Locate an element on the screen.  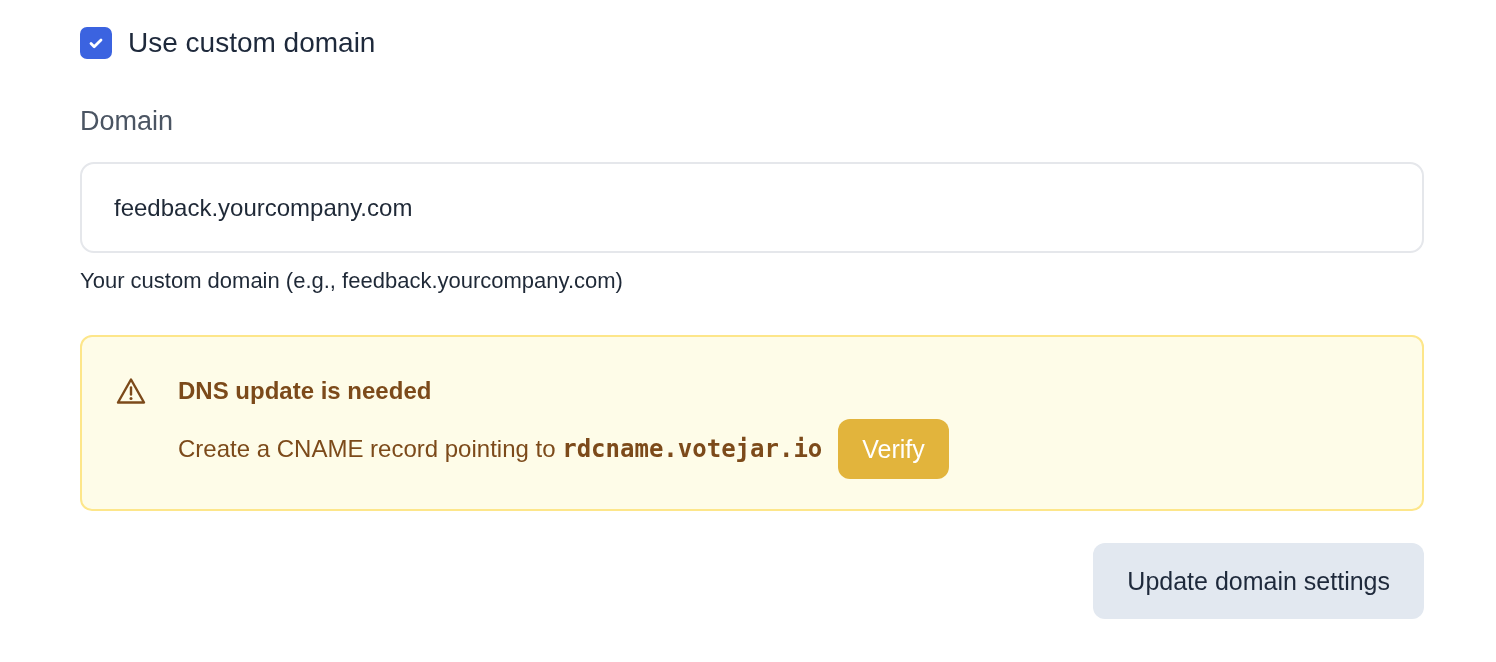
help-text: Your custom domain (e.g., feedback.yourcompany.com) is located at coordinates (352, 281).